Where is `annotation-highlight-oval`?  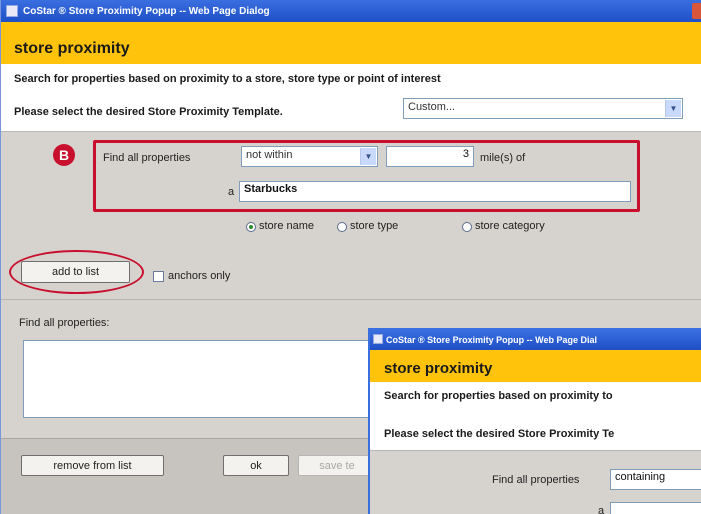
annotation-highlight-oval is located at coordinates (76, 272).